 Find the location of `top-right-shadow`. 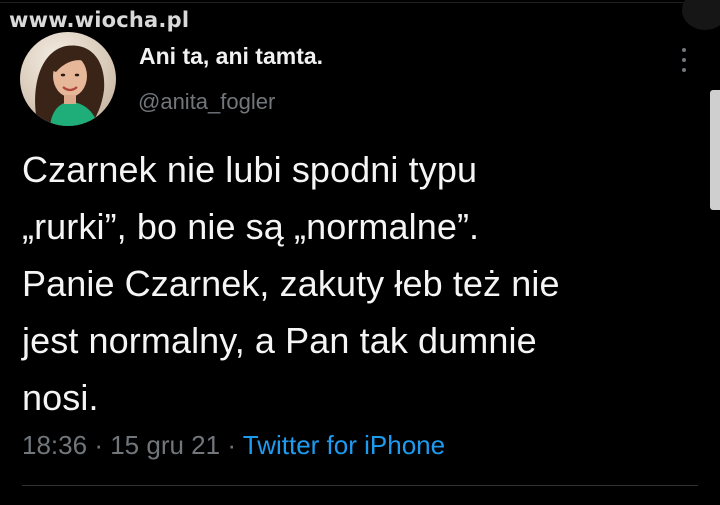

top-right-shadow is located at coordinates (701, 15).